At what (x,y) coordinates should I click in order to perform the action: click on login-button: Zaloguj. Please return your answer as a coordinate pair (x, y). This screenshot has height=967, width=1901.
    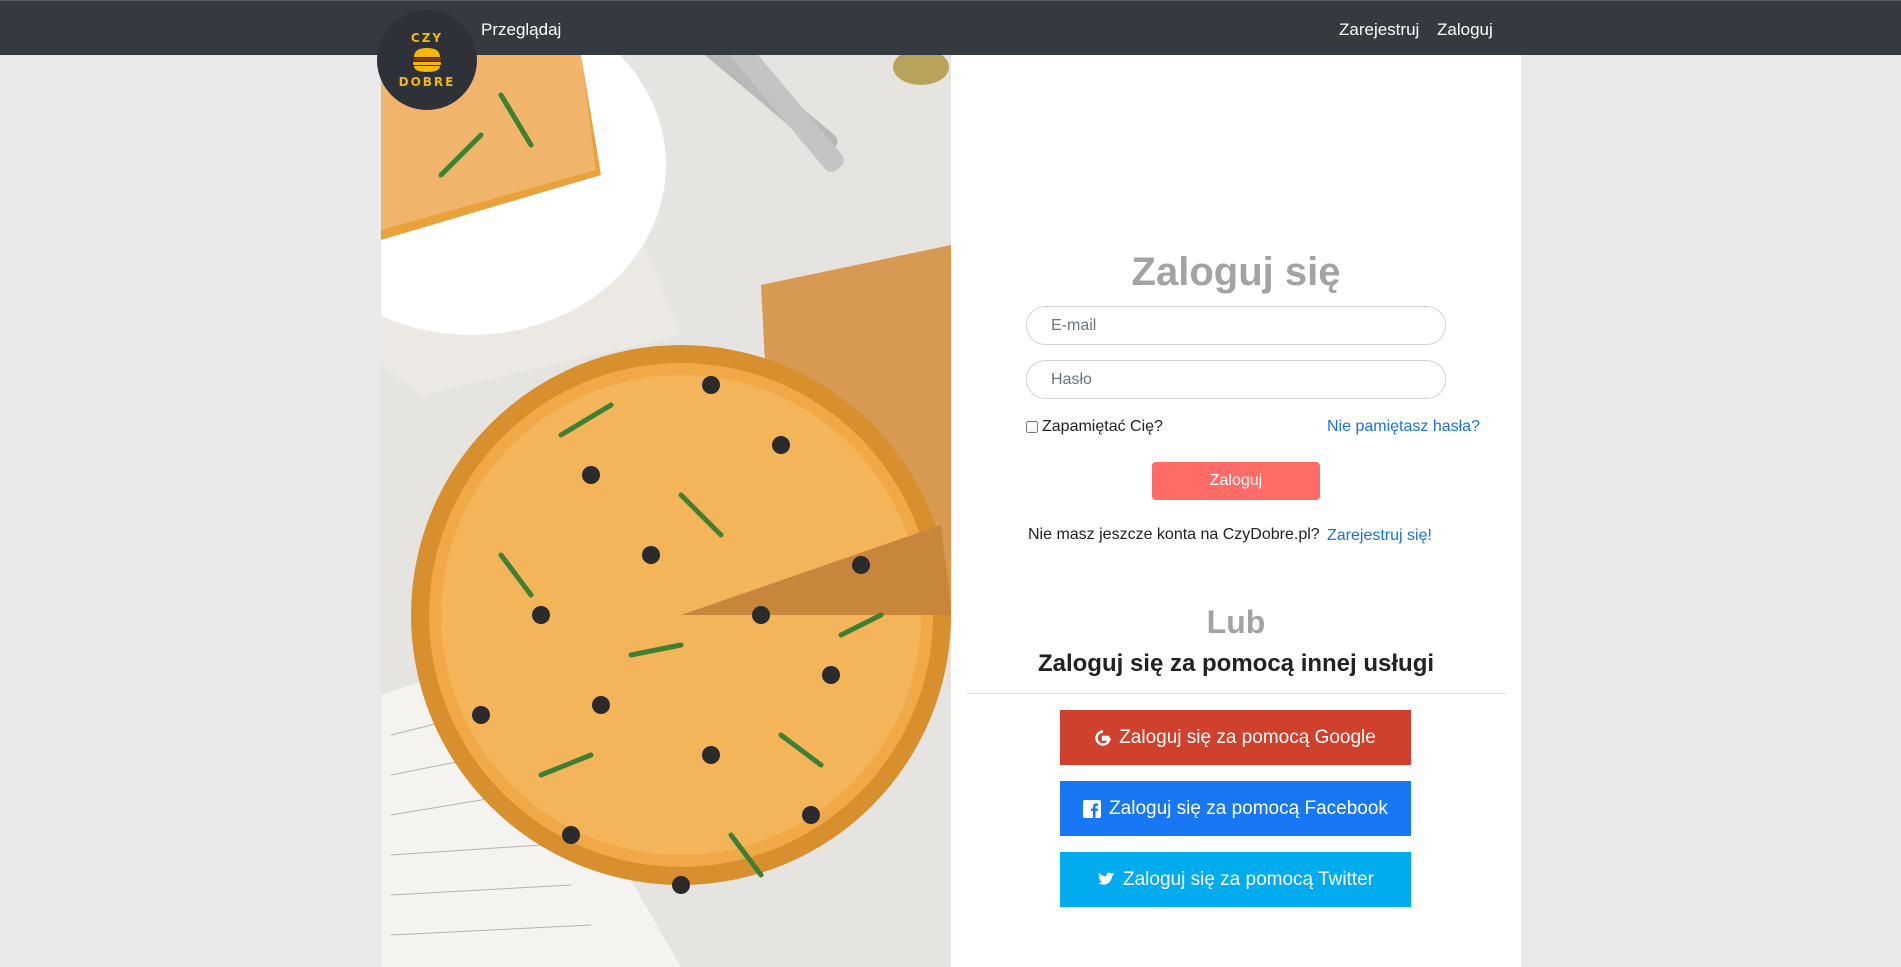
    Looking at the image, I should click on (1236, 481).